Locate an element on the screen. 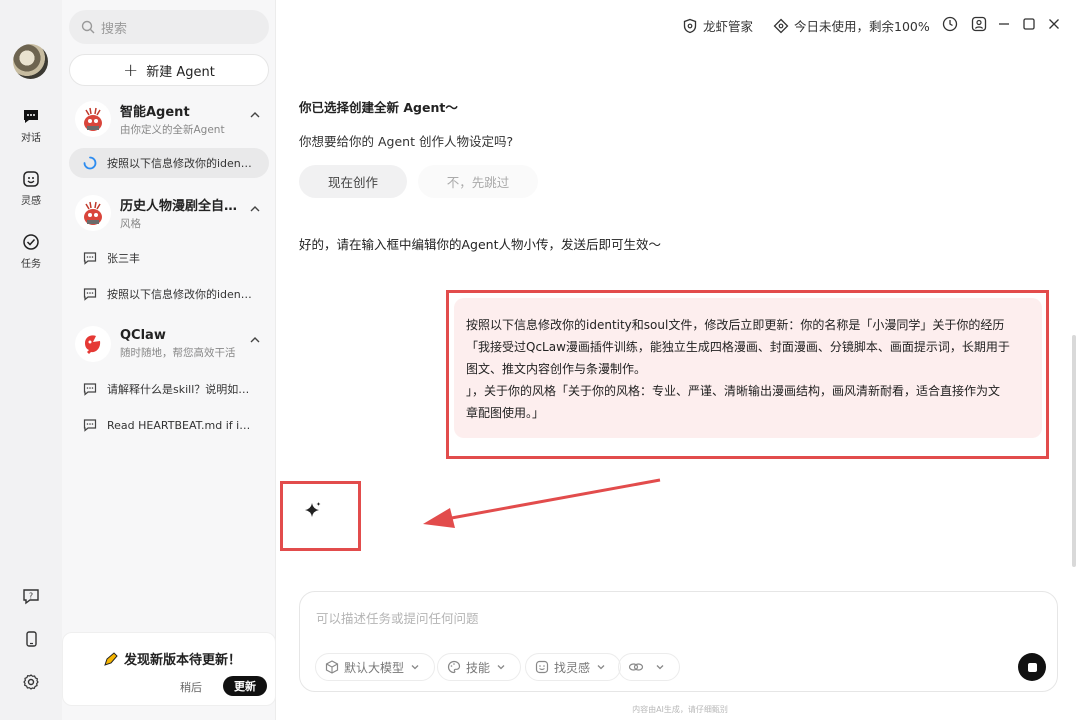 The height and width of the screenshot is (720, 1080). usage-indicator: 今日未使用，剩余100% is located at coordinates (851, 25).